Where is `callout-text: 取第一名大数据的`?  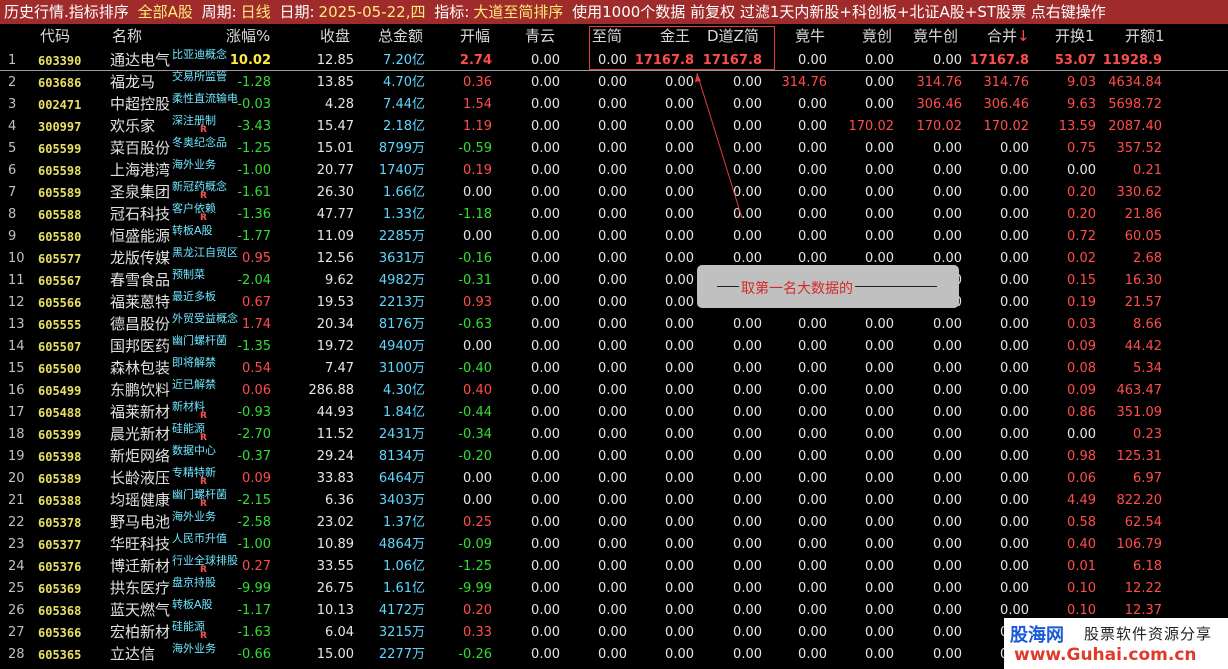
callout-text: 取第一名大数据的 is located at coordinates (797, 288).